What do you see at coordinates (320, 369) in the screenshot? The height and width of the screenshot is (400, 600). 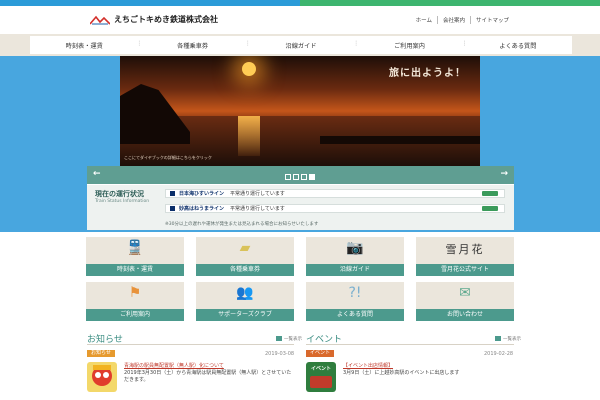 I see `events-thumb-label: イベント` at bounding box center [320, 369].